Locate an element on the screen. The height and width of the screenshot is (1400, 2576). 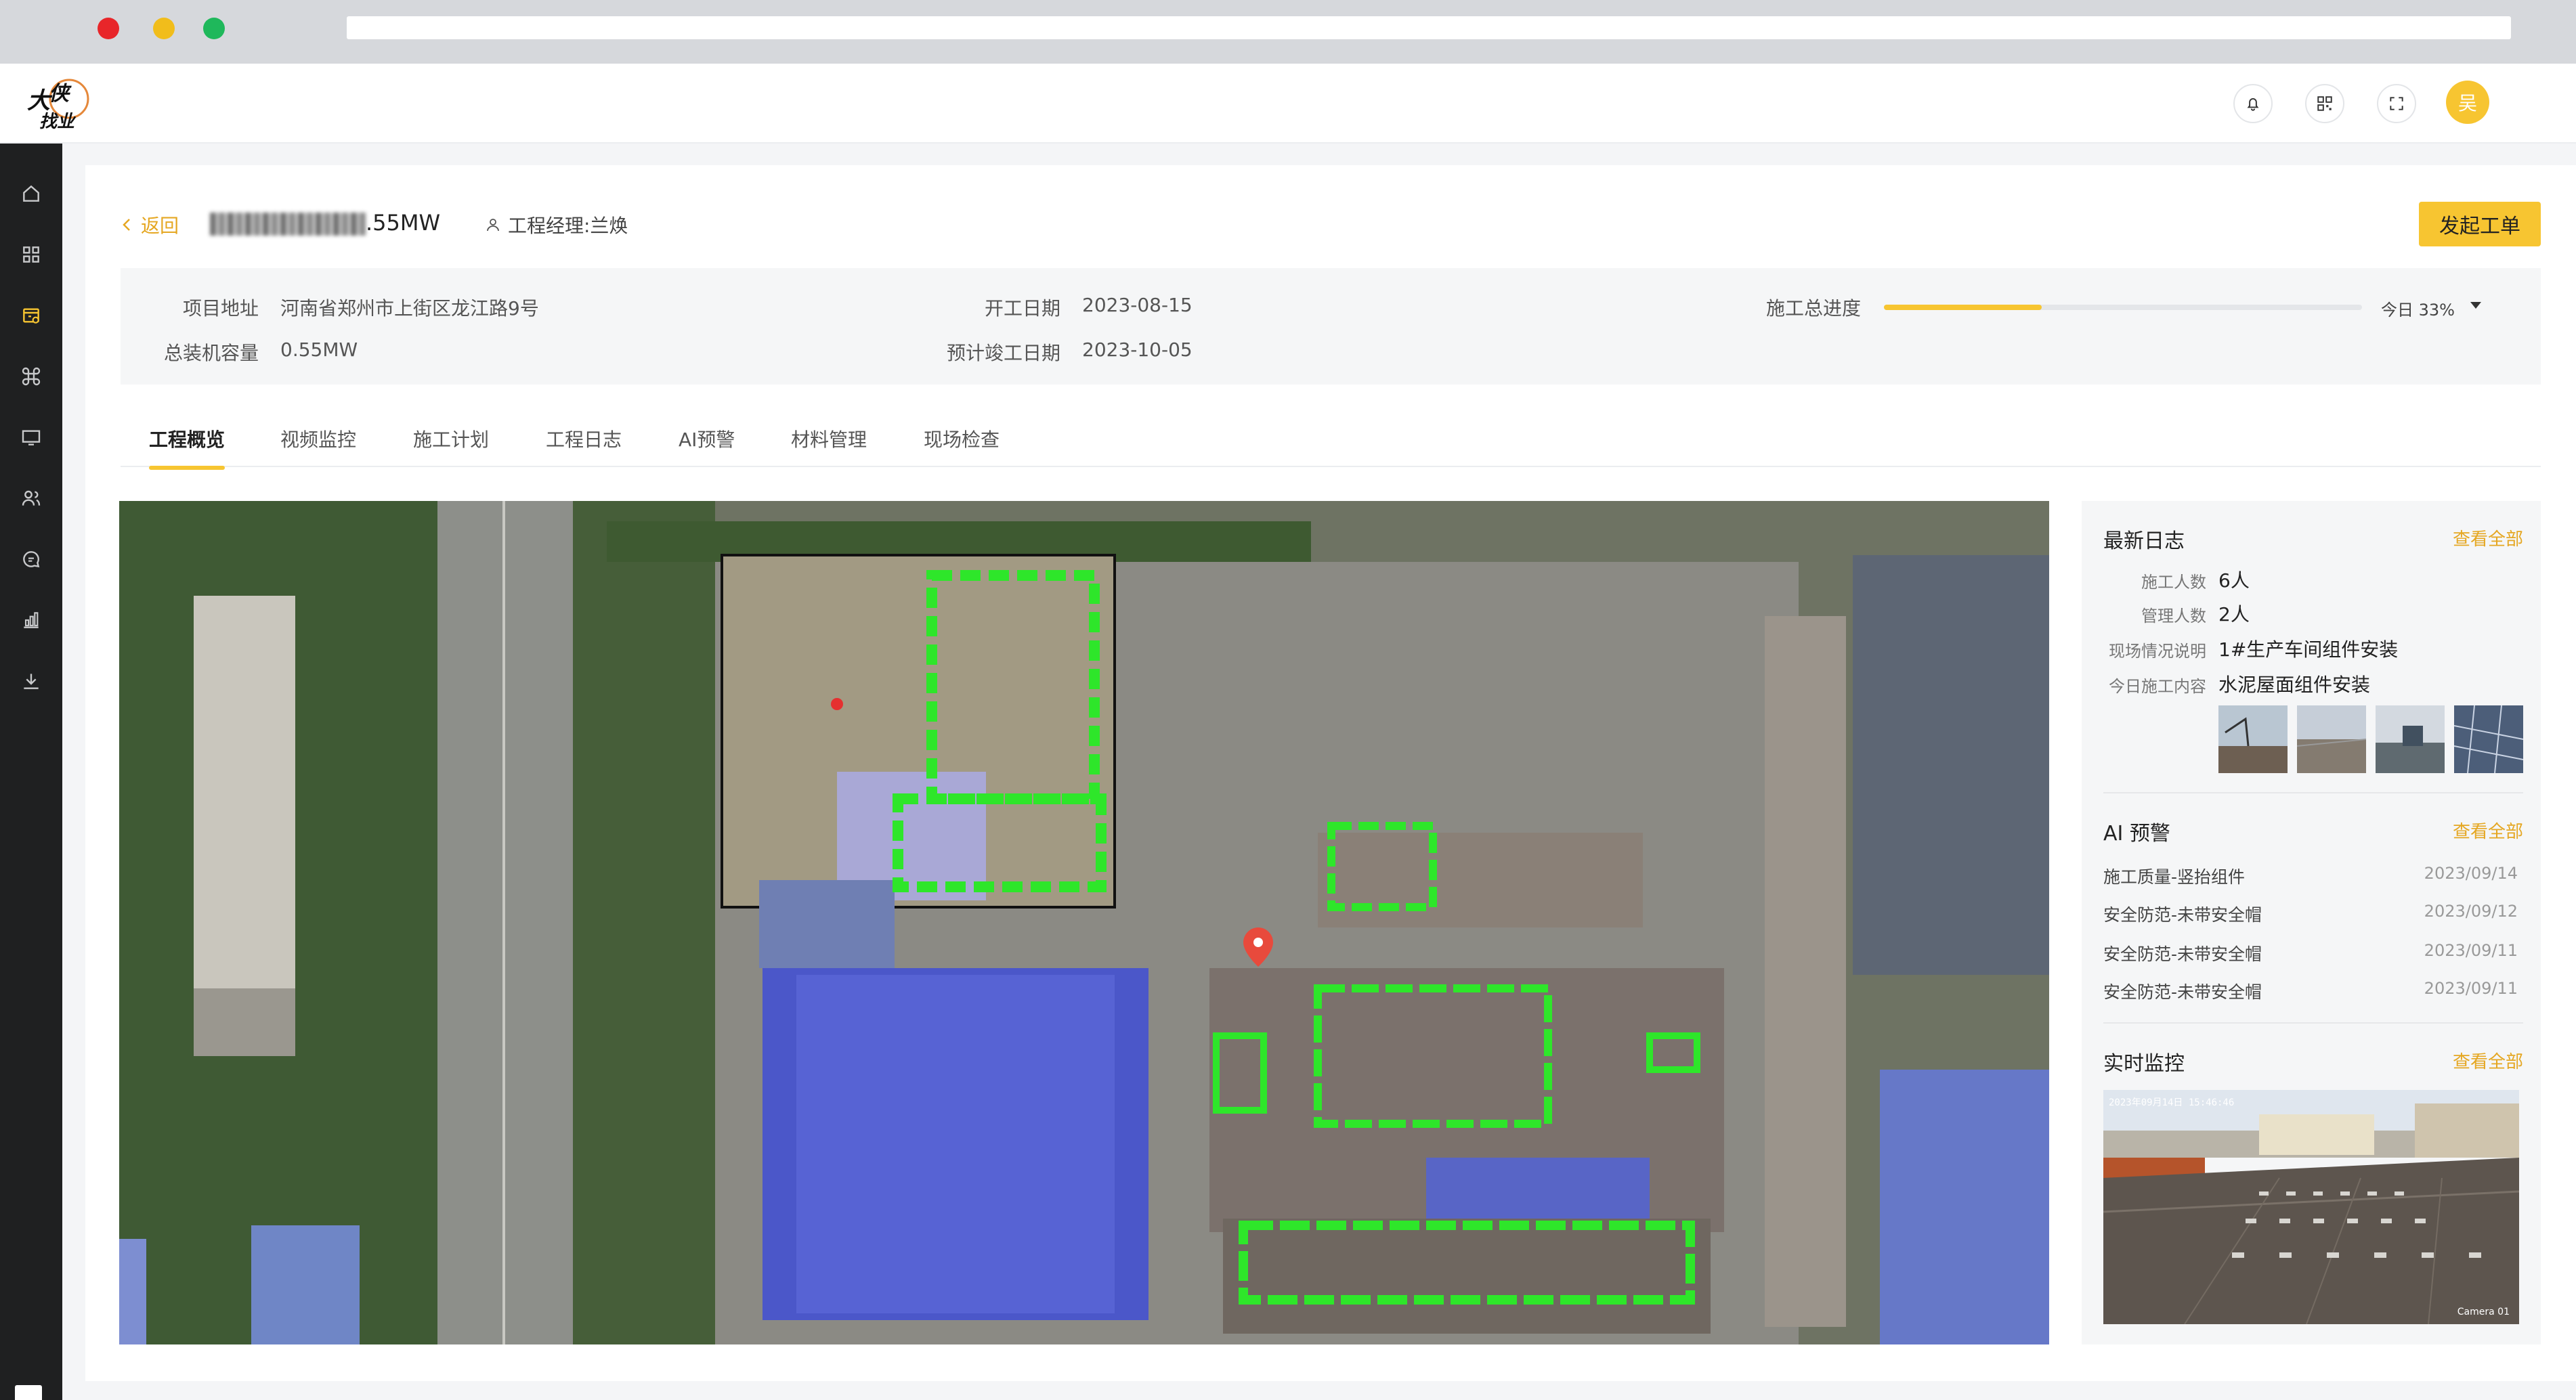
chevron-down-icon is located at coordinates (2475, 305).